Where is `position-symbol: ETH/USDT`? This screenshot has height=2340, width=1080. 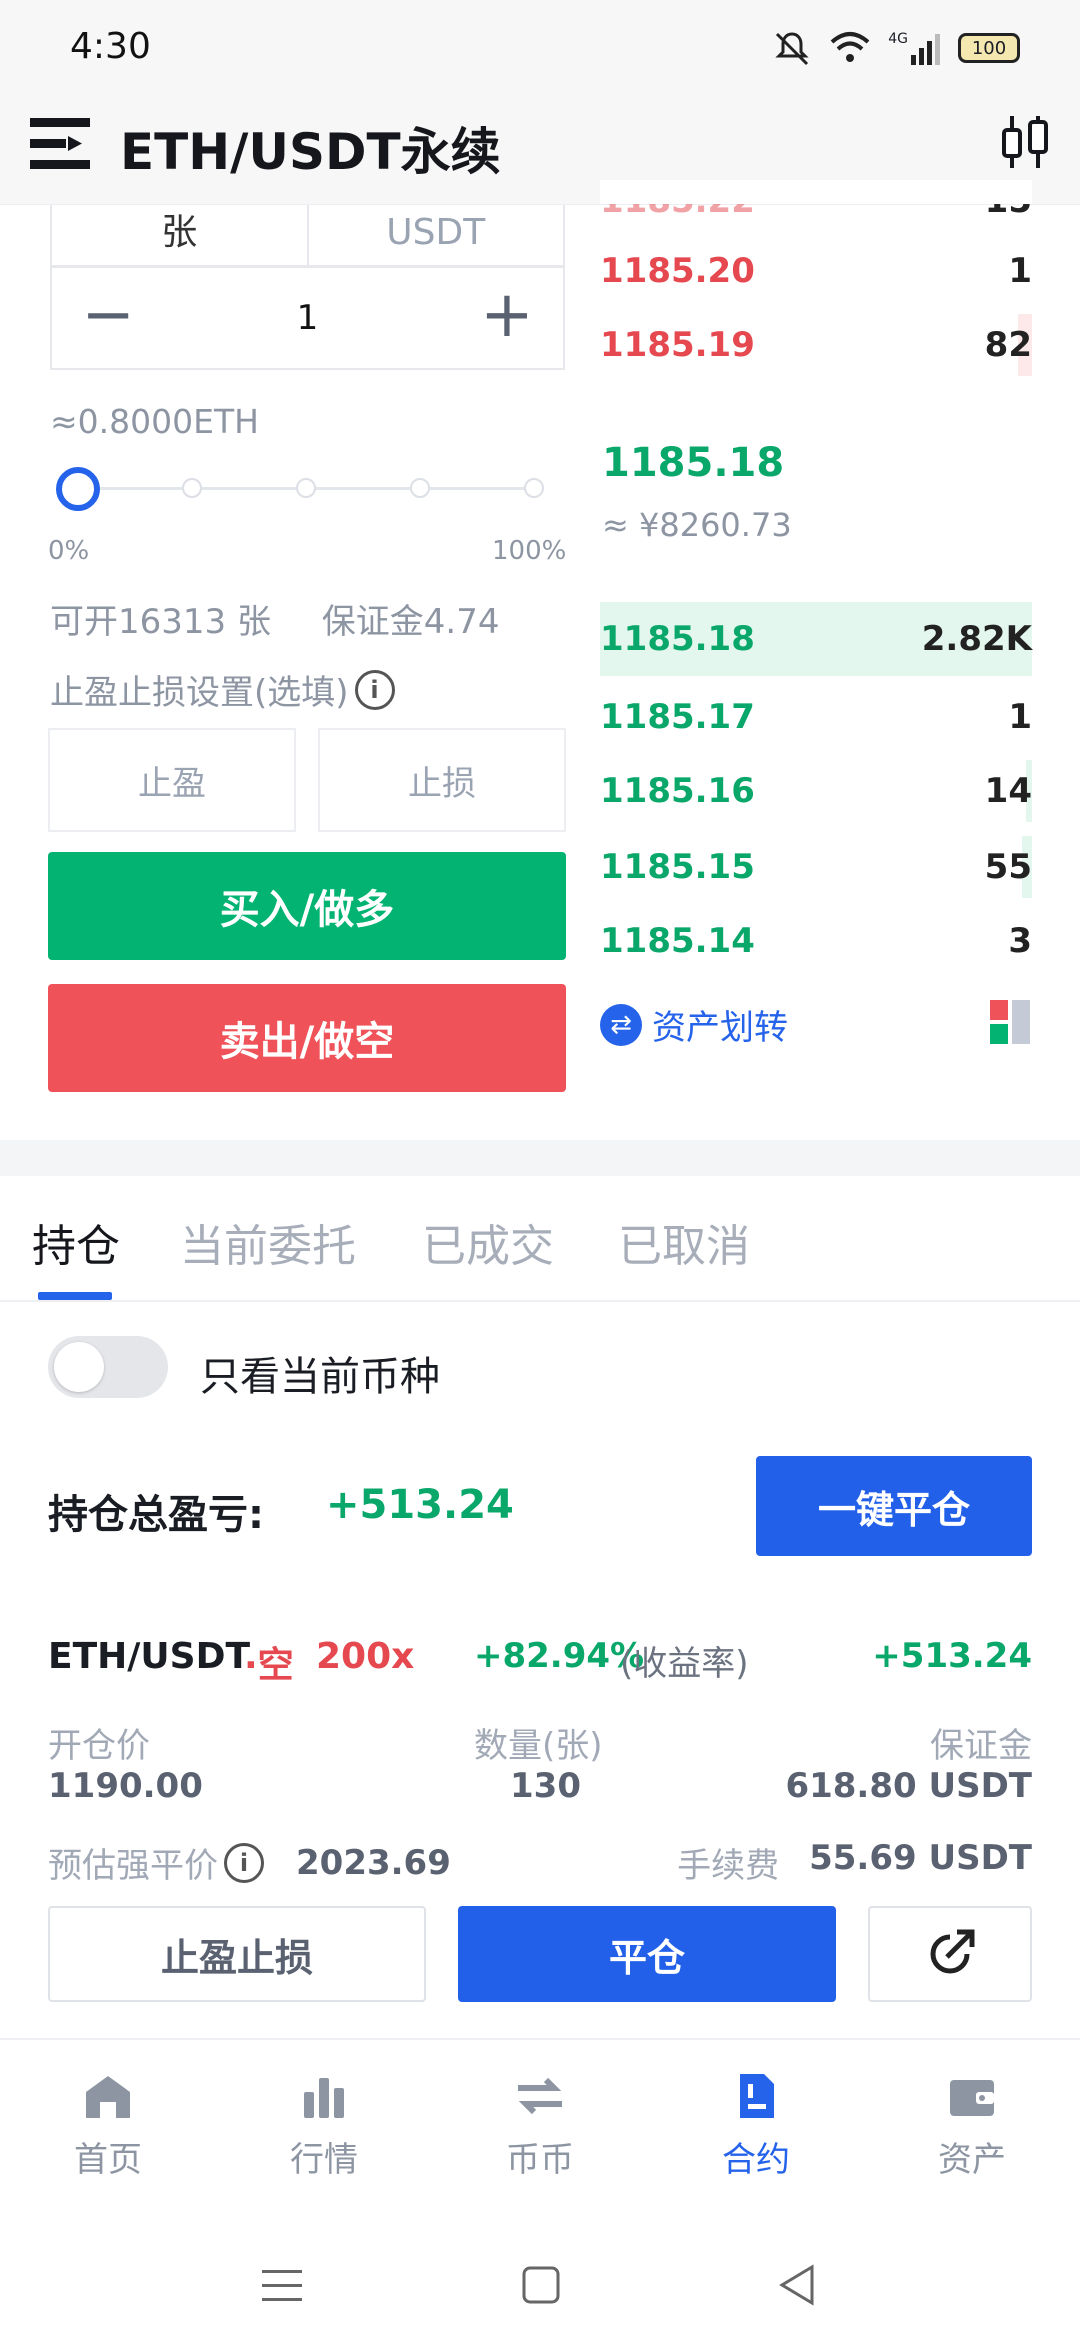
position-symbol: ETH/USDT is located at coordinates (149, 1656).